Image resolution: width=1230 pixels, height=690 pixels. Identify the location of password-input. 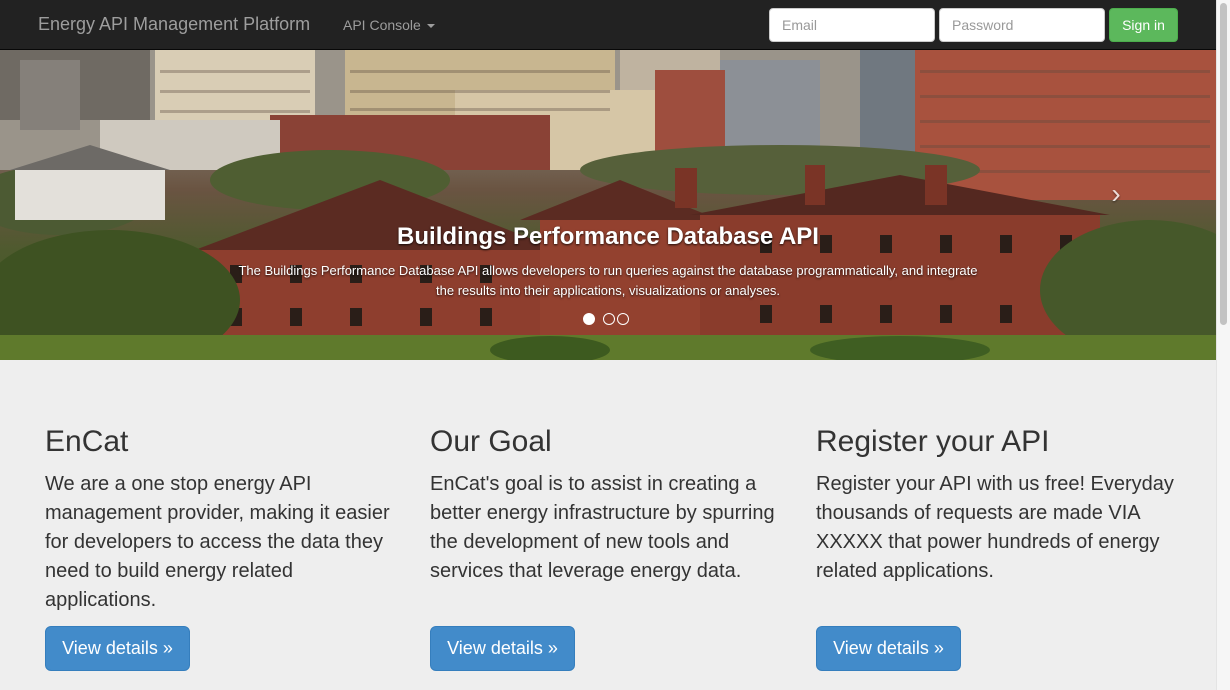
(1022, 25).